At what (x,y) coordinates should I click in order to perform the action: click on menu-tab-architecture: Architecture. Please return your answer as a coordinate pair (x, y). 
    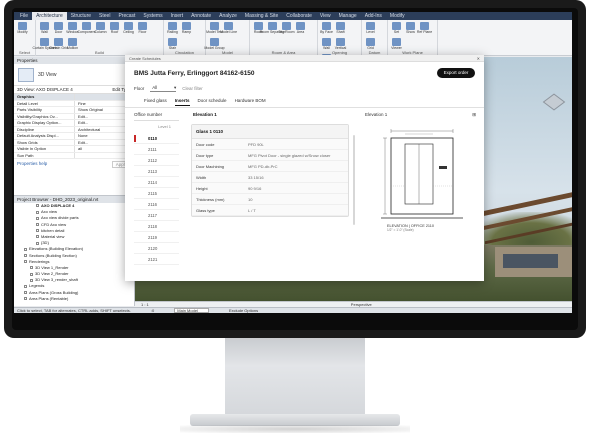
    Looking at the image, I should click on (49, 16).